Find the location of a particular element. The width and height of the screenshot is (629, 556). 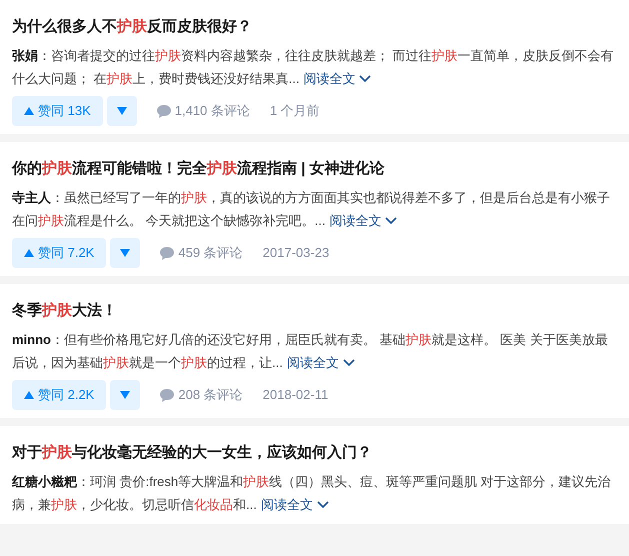

post-time: 2018-02-11 is located at coordinates (295, 395).